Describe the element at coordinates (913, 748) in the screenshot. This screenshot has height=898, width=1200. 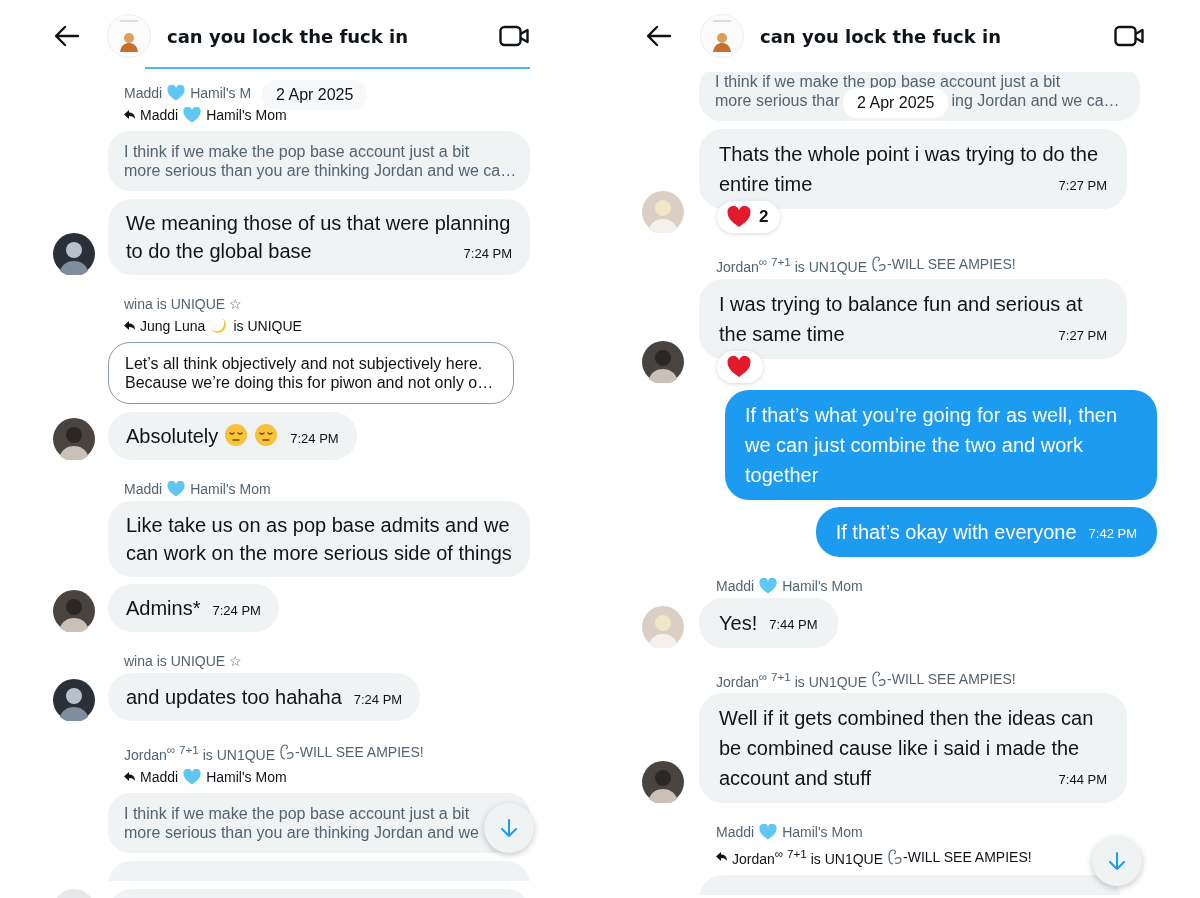
I see `message-bubble: Well if it gets combined then the ideas can be combined cause like i said i made the account and stuff 7:44 PM` at that location.